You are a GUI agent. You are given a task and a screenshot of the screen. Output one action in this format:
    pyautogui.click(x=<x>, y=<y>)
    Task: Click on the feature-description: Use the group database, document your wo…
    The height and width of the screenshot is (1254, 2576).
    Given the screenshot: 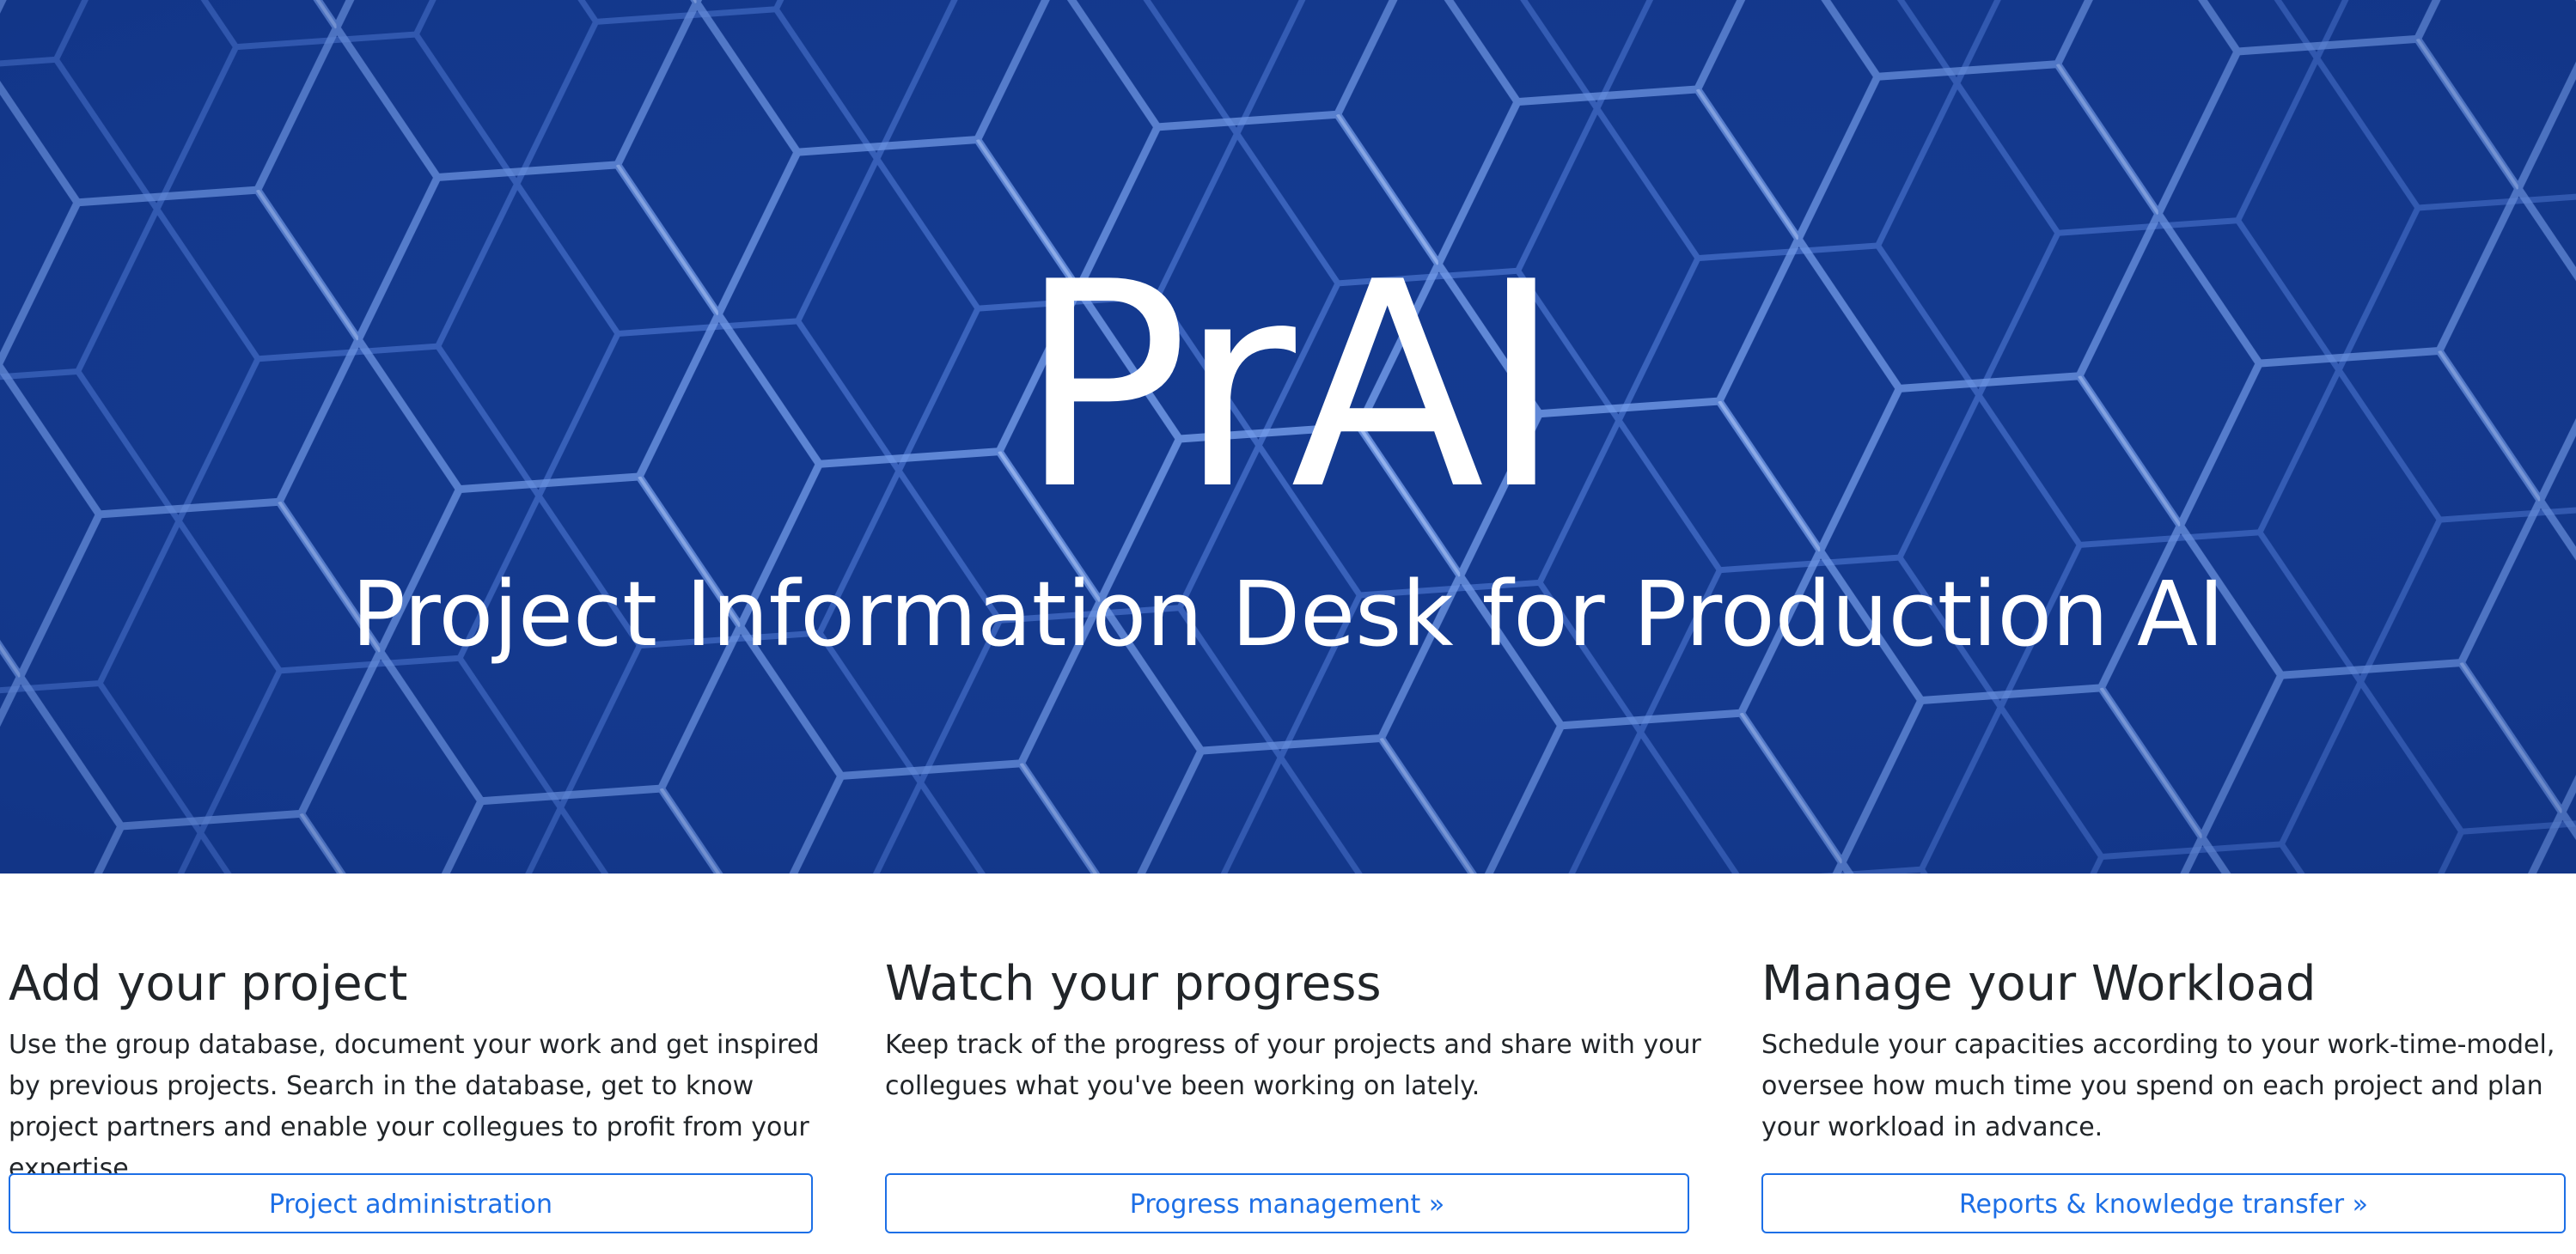 What is the action you would take?
    pyautogui.click(x=414, y=1107)
    